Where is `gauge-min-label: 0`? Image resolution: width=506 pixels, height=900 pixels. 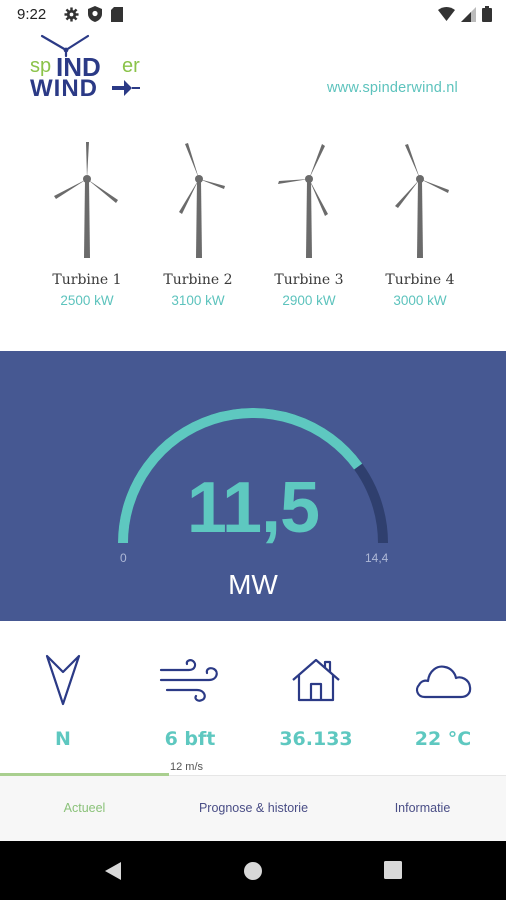 gauge-min-label: 0 is located at coordinates (123, 558).